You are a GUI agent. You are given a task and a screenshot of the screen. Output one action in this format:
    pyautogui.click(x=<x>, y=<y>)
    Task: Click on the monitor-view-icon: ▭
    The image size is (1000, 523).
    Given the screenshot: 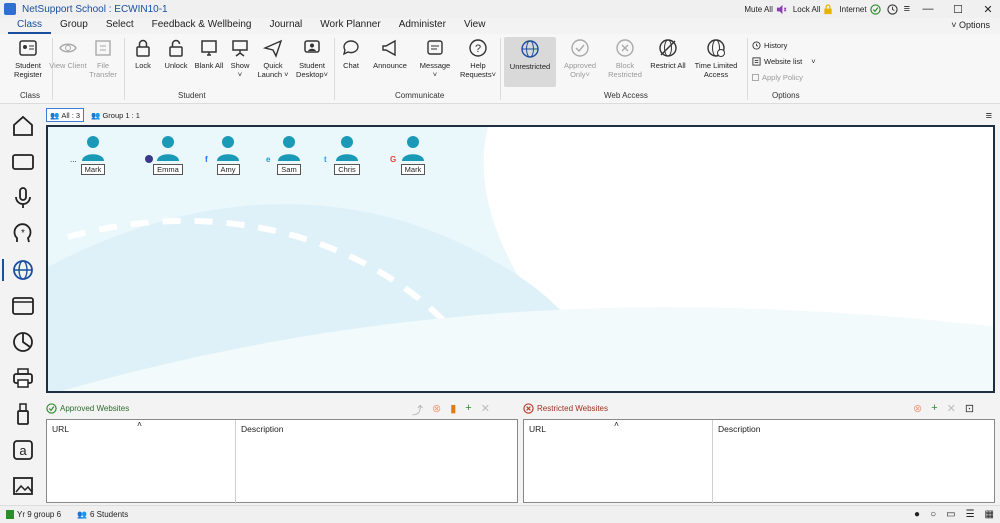 What is the action you would take?
    pyautogui.click(x=950, y=514)
    